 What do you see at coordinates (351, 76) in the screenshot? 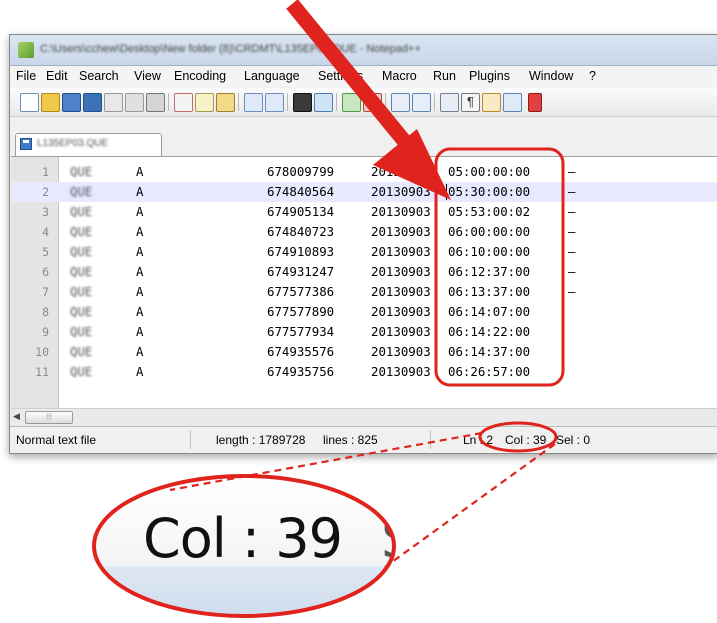
I see `annotation-arrow-shaft` at bounding box center [351, 76].